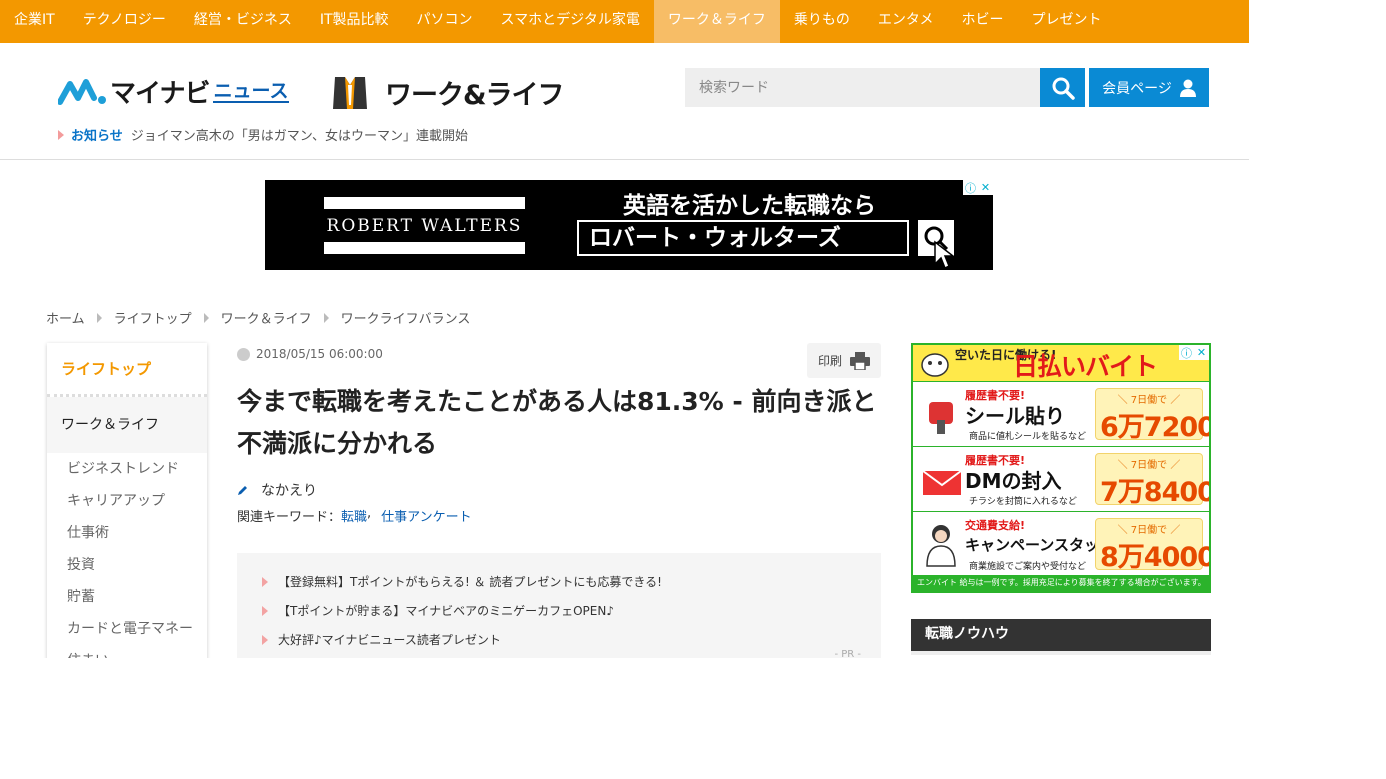  Describe the element at coordinates (243, 354) in the screenshot. I see `clock-icon` at that location.